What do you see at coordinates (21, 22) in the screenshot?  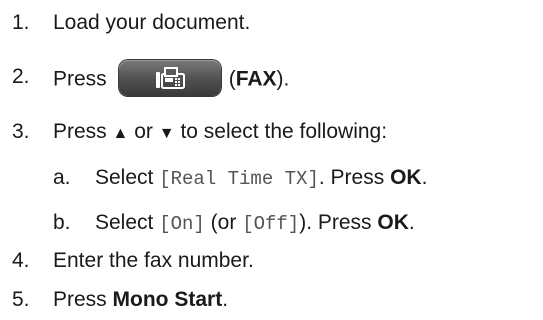 I see `step-number: 1.` at bounding box center [21, 22].